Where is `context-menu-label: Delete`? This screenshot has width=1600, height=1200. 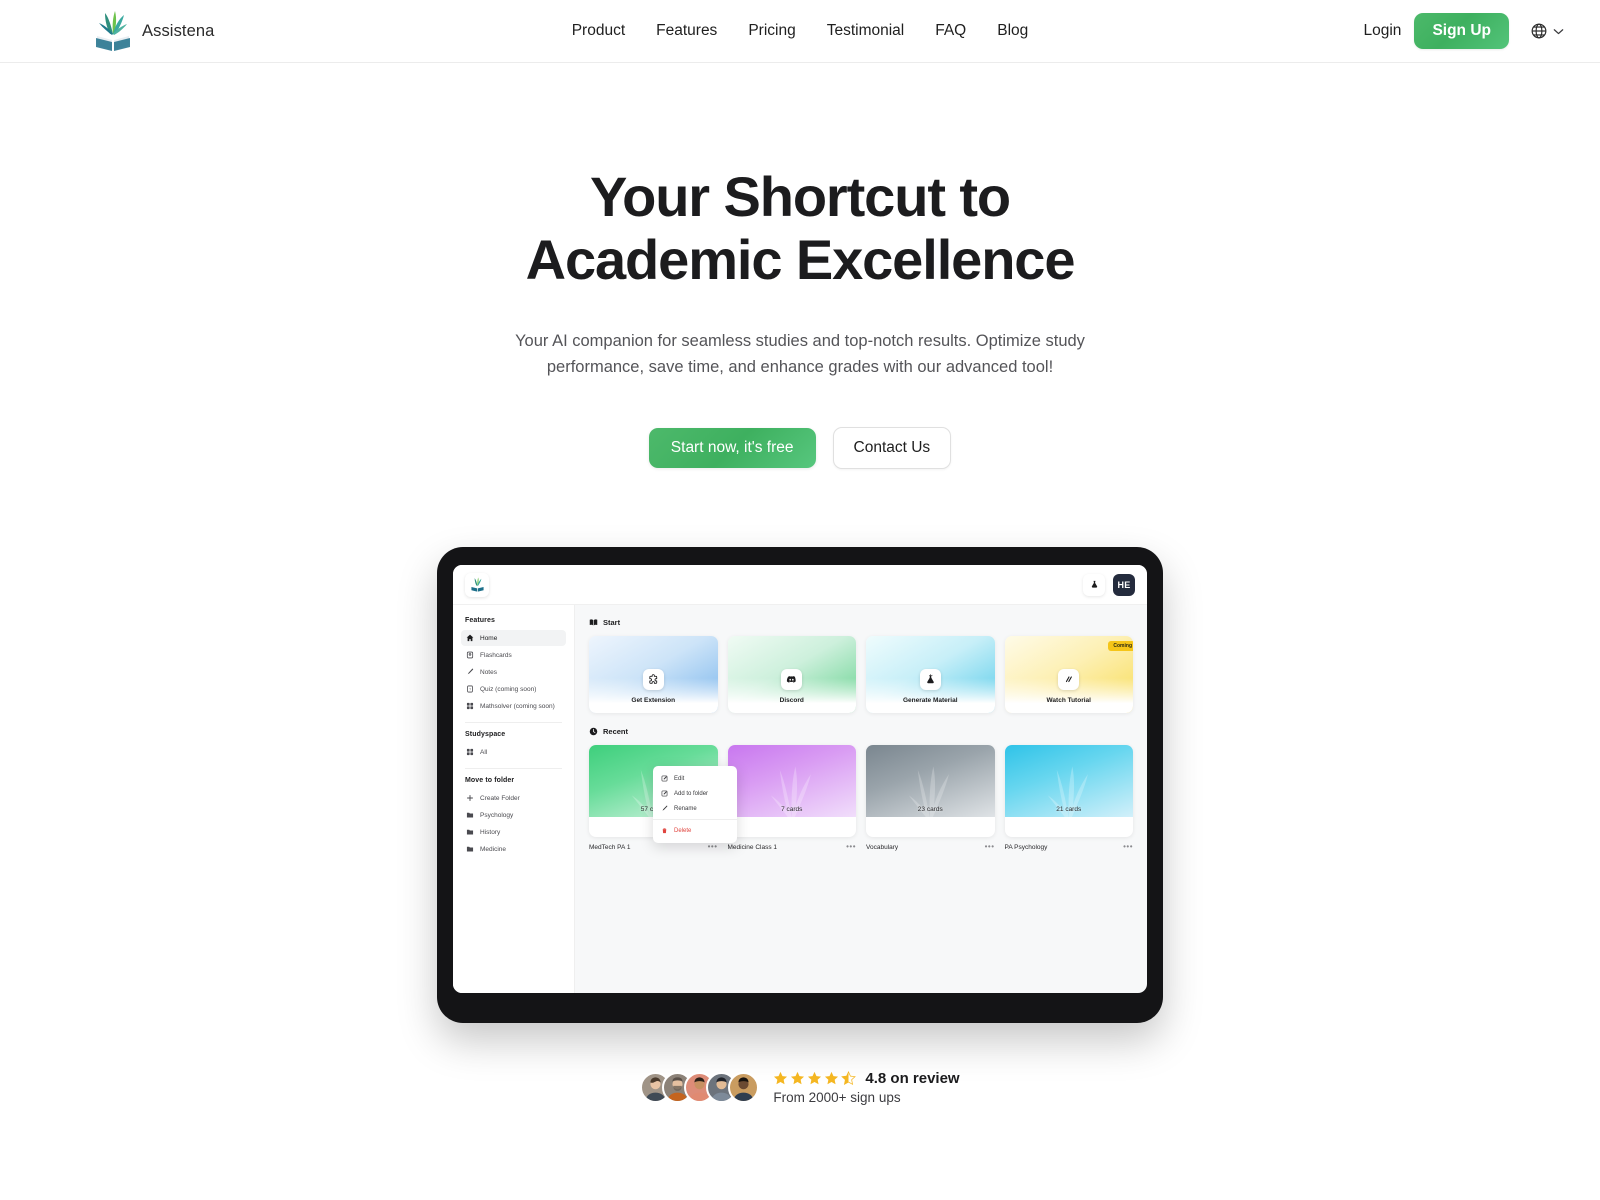 context-menu-label: Delete is located at coordinates (683, 830).